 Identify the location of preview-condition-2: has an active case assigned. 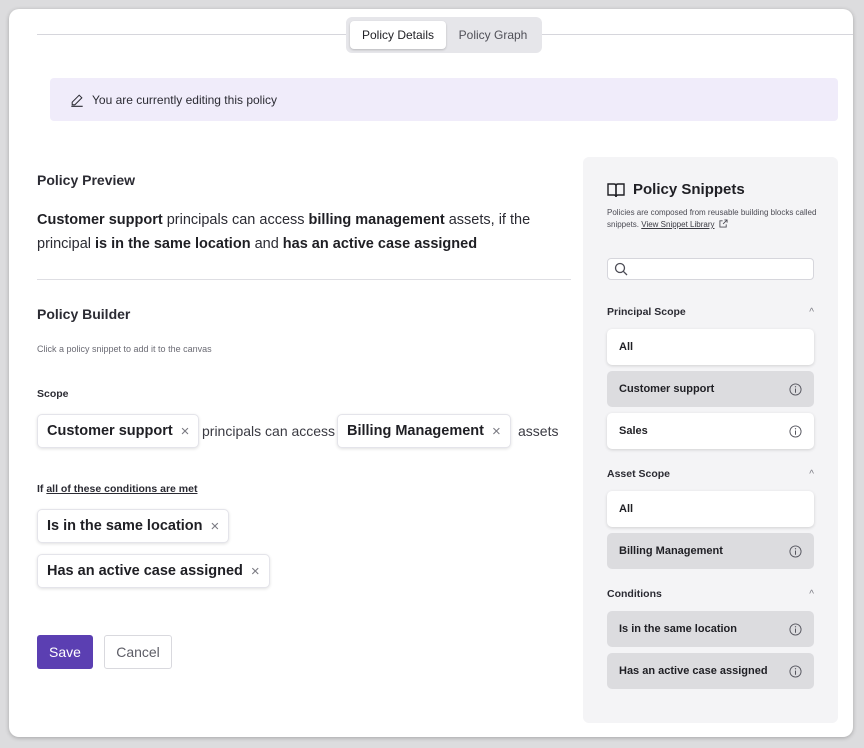
(380, 244).